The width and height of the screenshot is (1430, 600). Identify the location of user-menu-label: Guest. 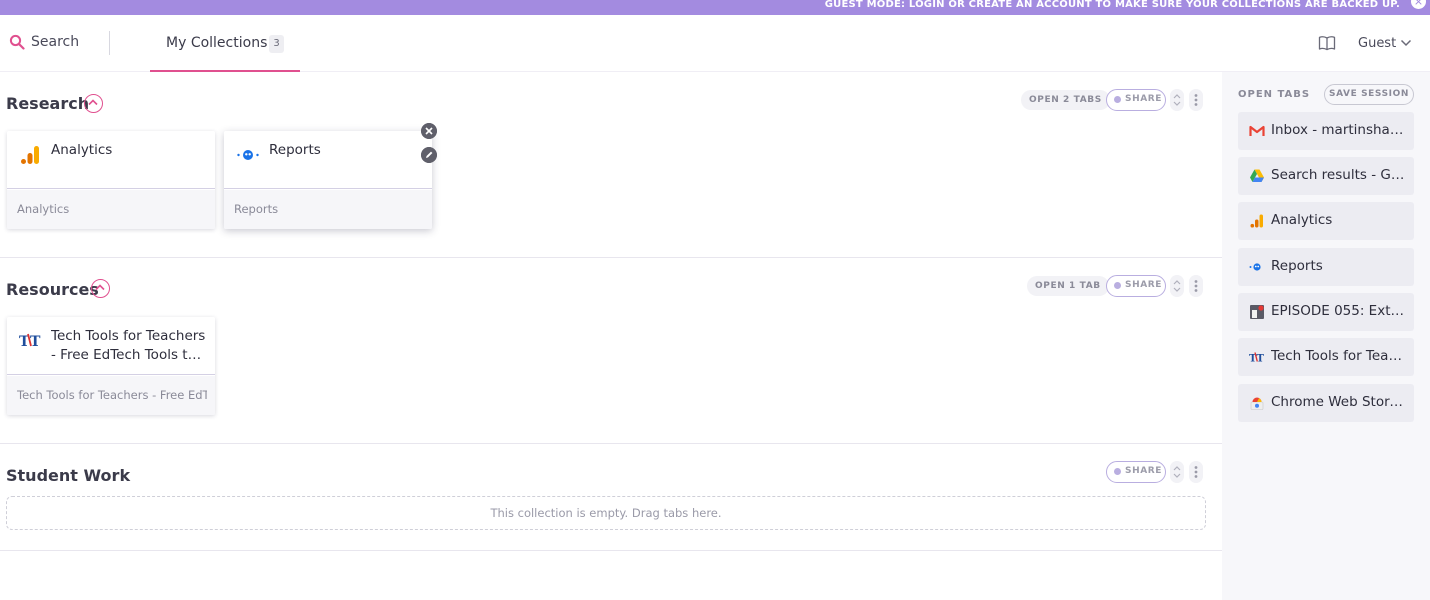
(1377, 43).